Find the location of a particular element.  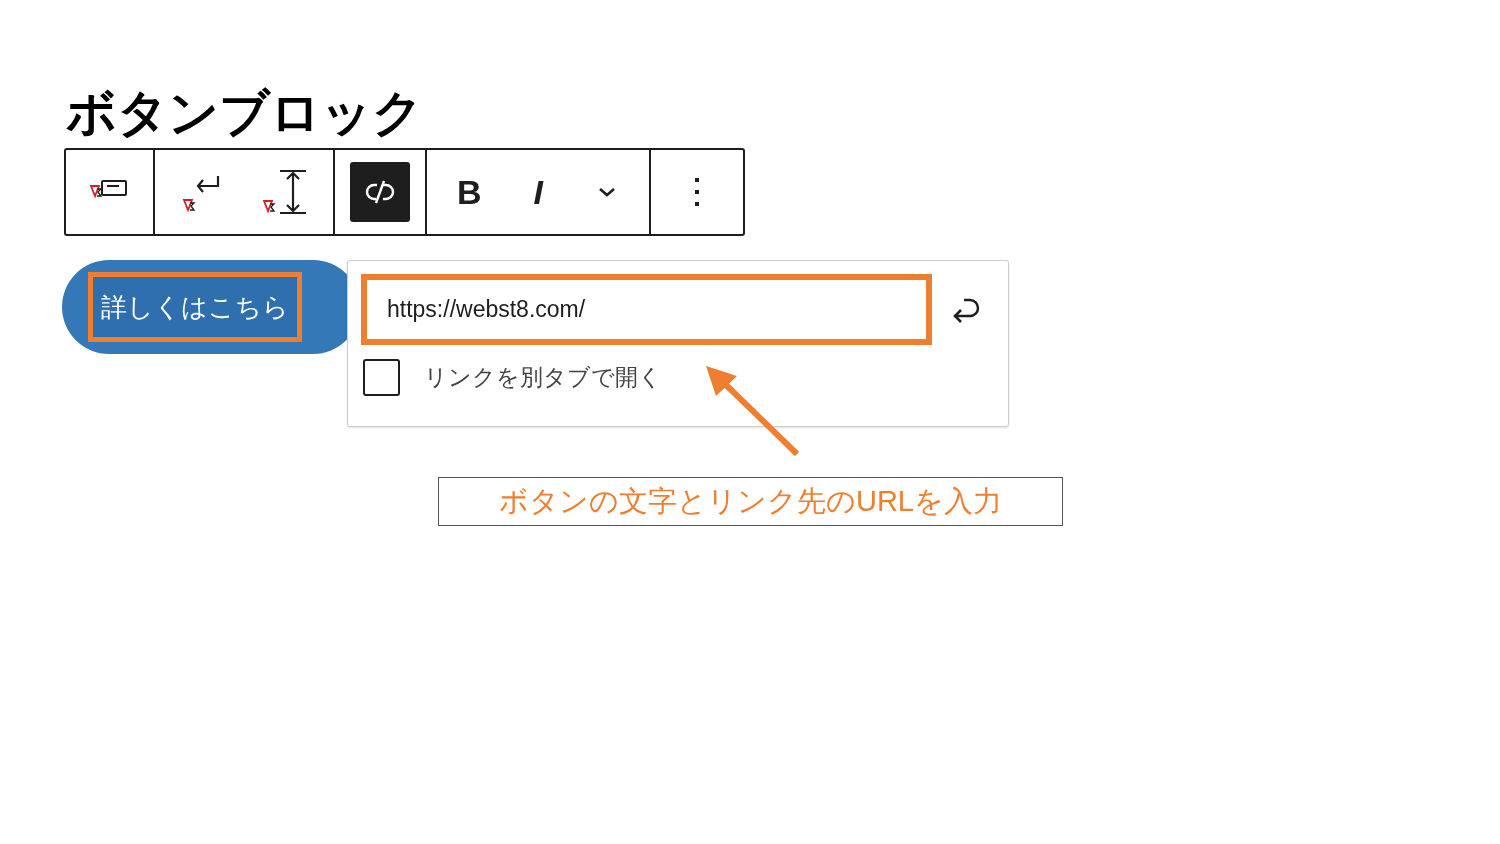

url-field: https://webst8.com/ is located at coordinates (646, 309).